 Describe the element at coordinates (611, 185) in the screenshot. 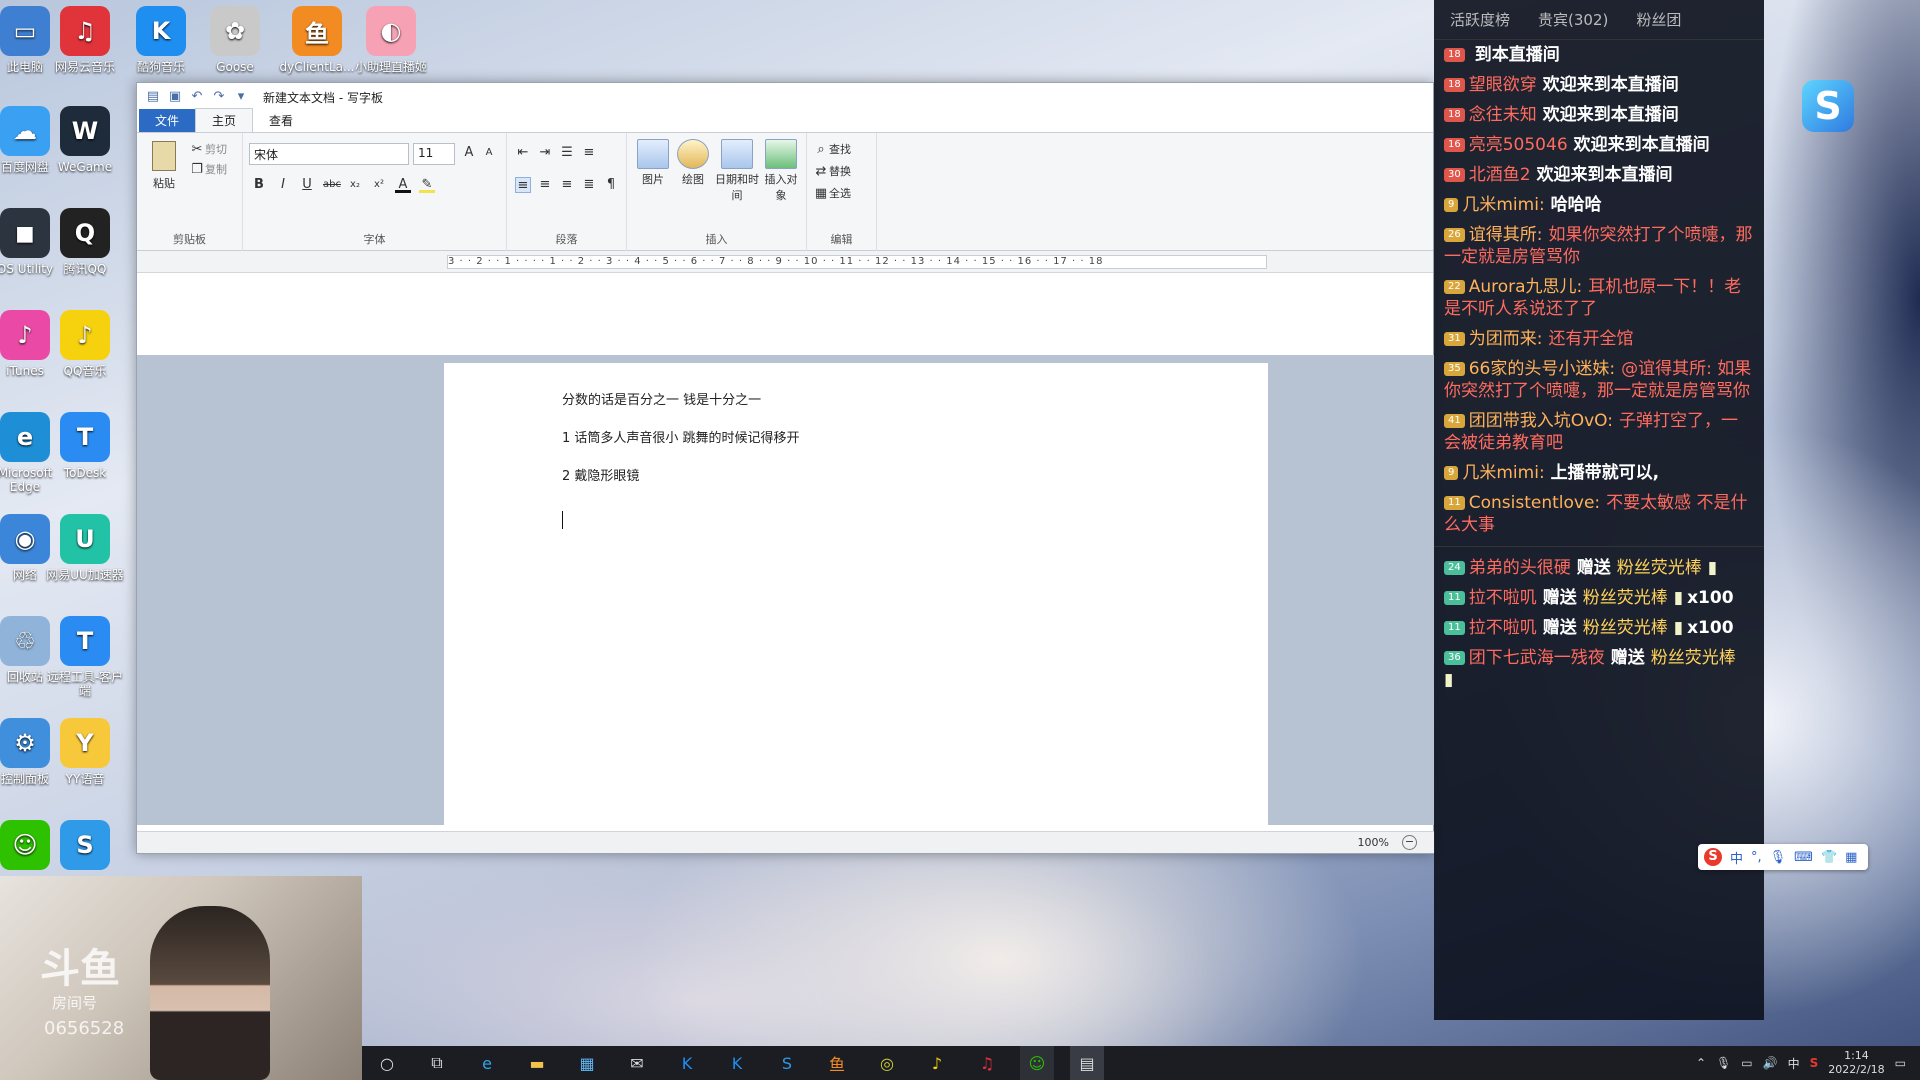

I see `paragraph-settings-icon: ¶` at that location.